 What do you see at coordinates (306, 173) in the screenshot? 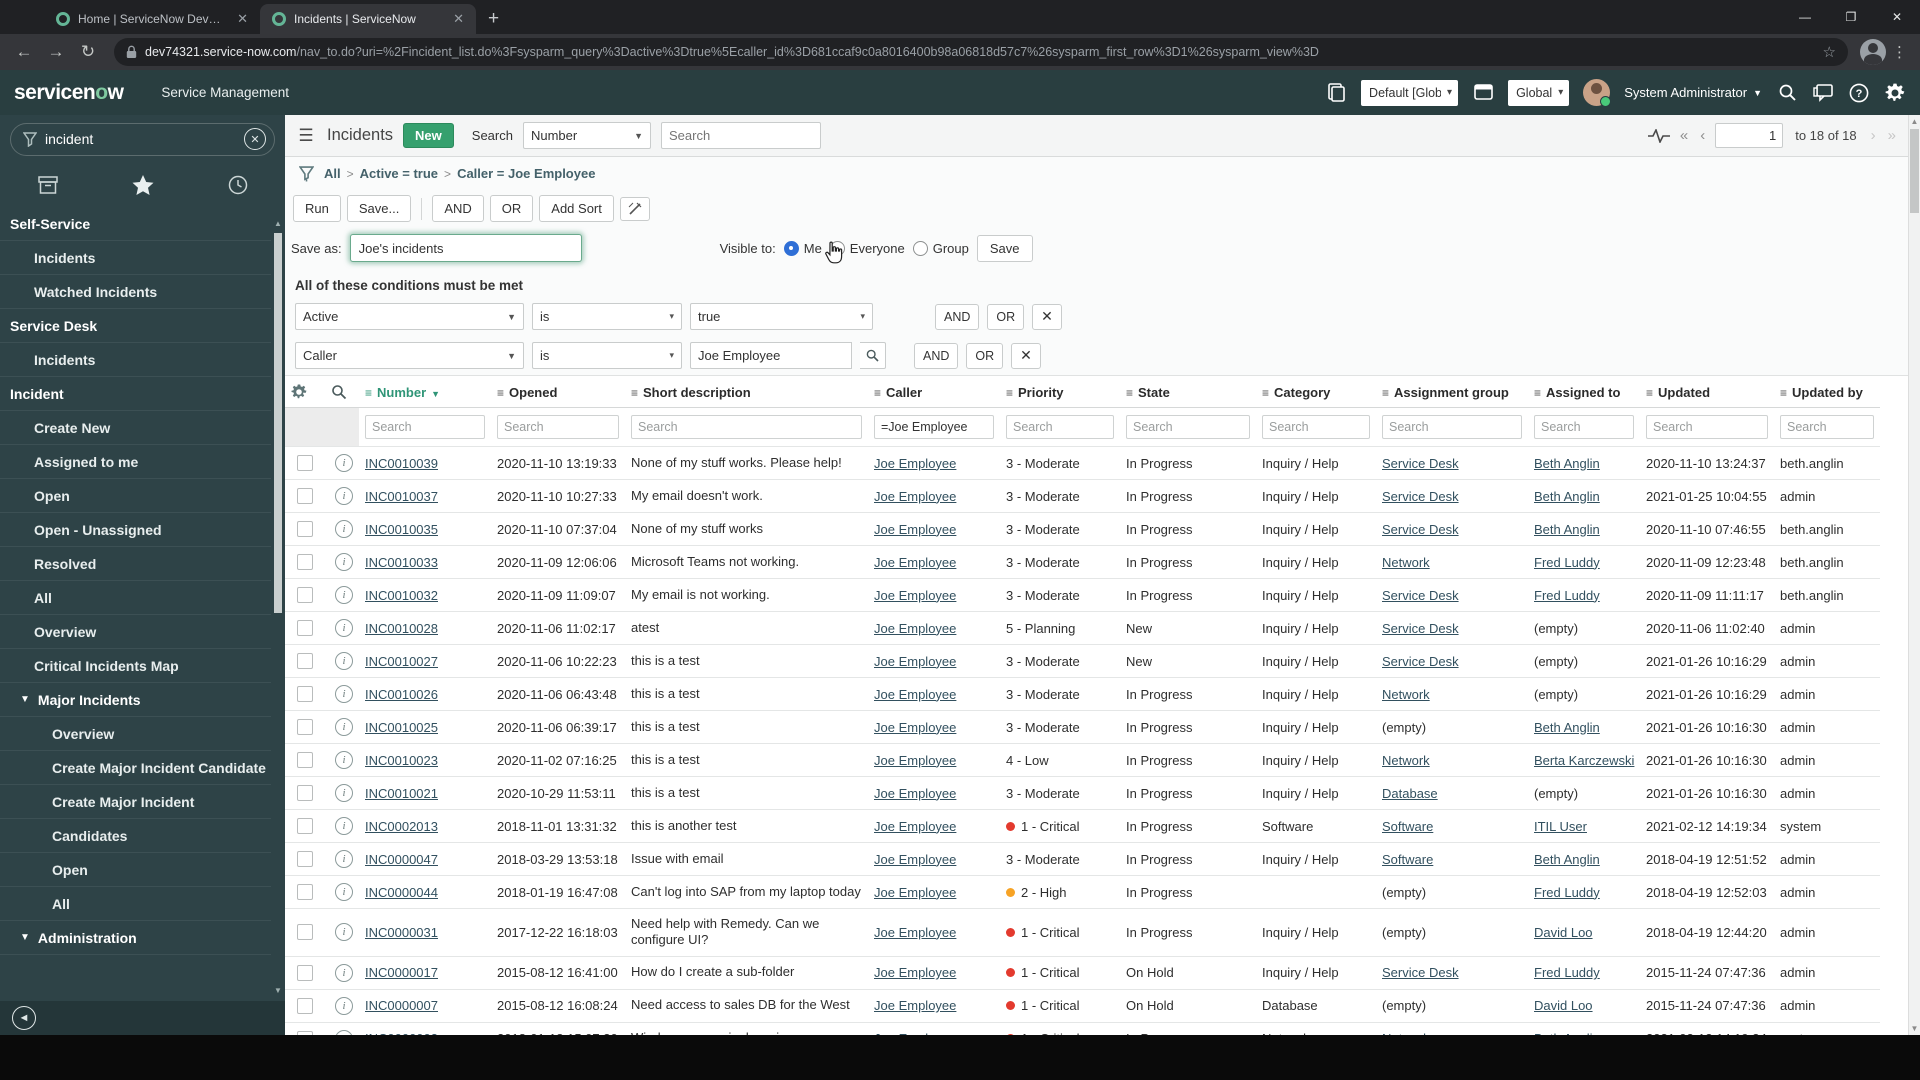
I see `filter-funnel-icon` at bounding box center [306, 173].